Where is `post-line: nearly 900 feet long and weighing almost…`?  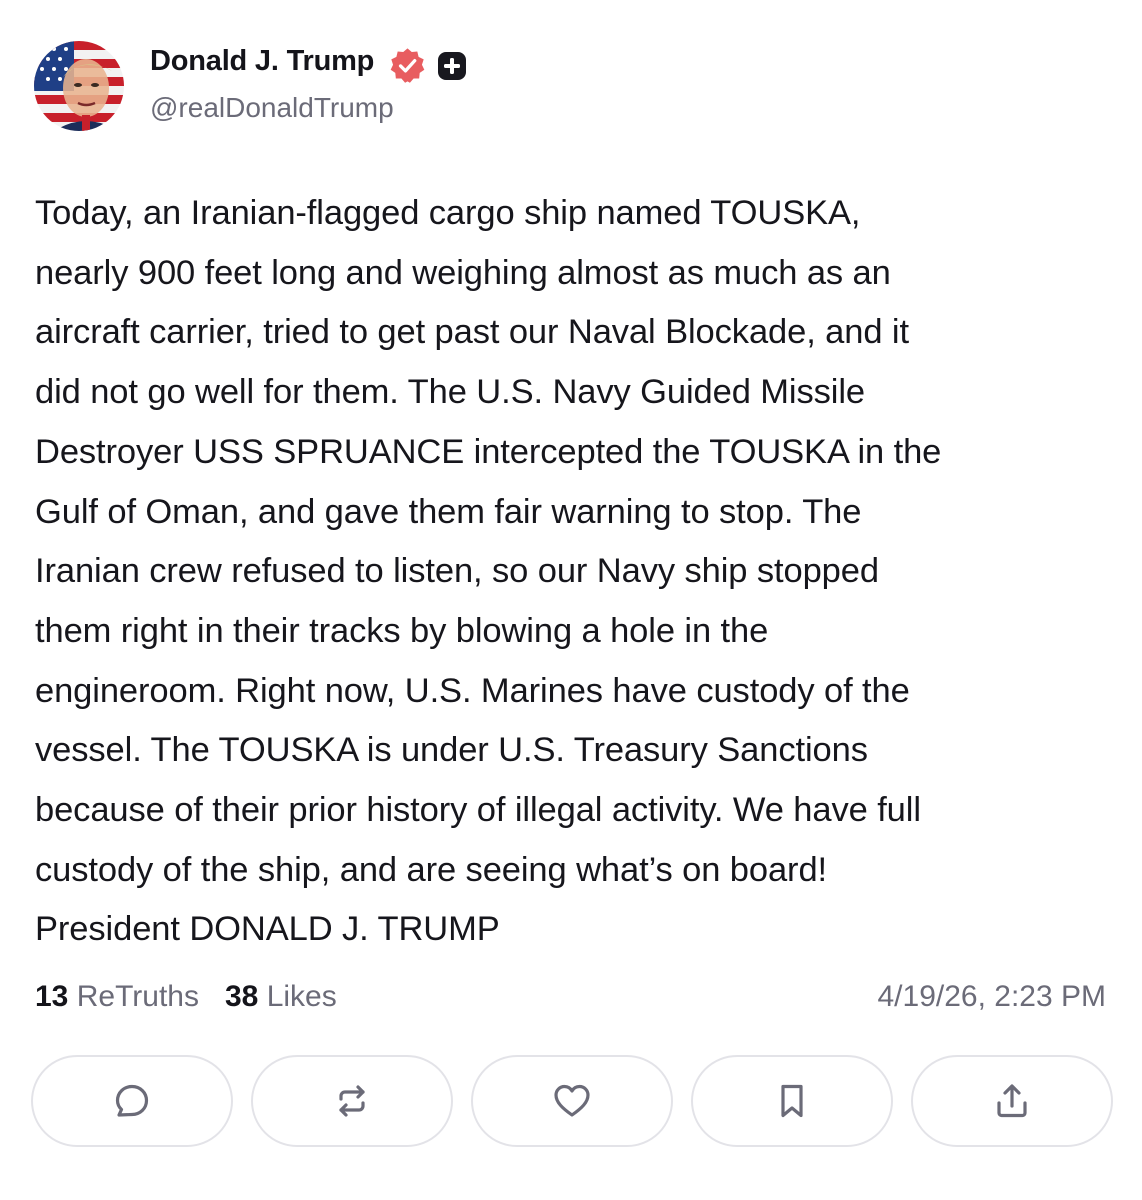
post-line: nearly 900 feet long and weighing almost… is located at coordinates (463, 272).